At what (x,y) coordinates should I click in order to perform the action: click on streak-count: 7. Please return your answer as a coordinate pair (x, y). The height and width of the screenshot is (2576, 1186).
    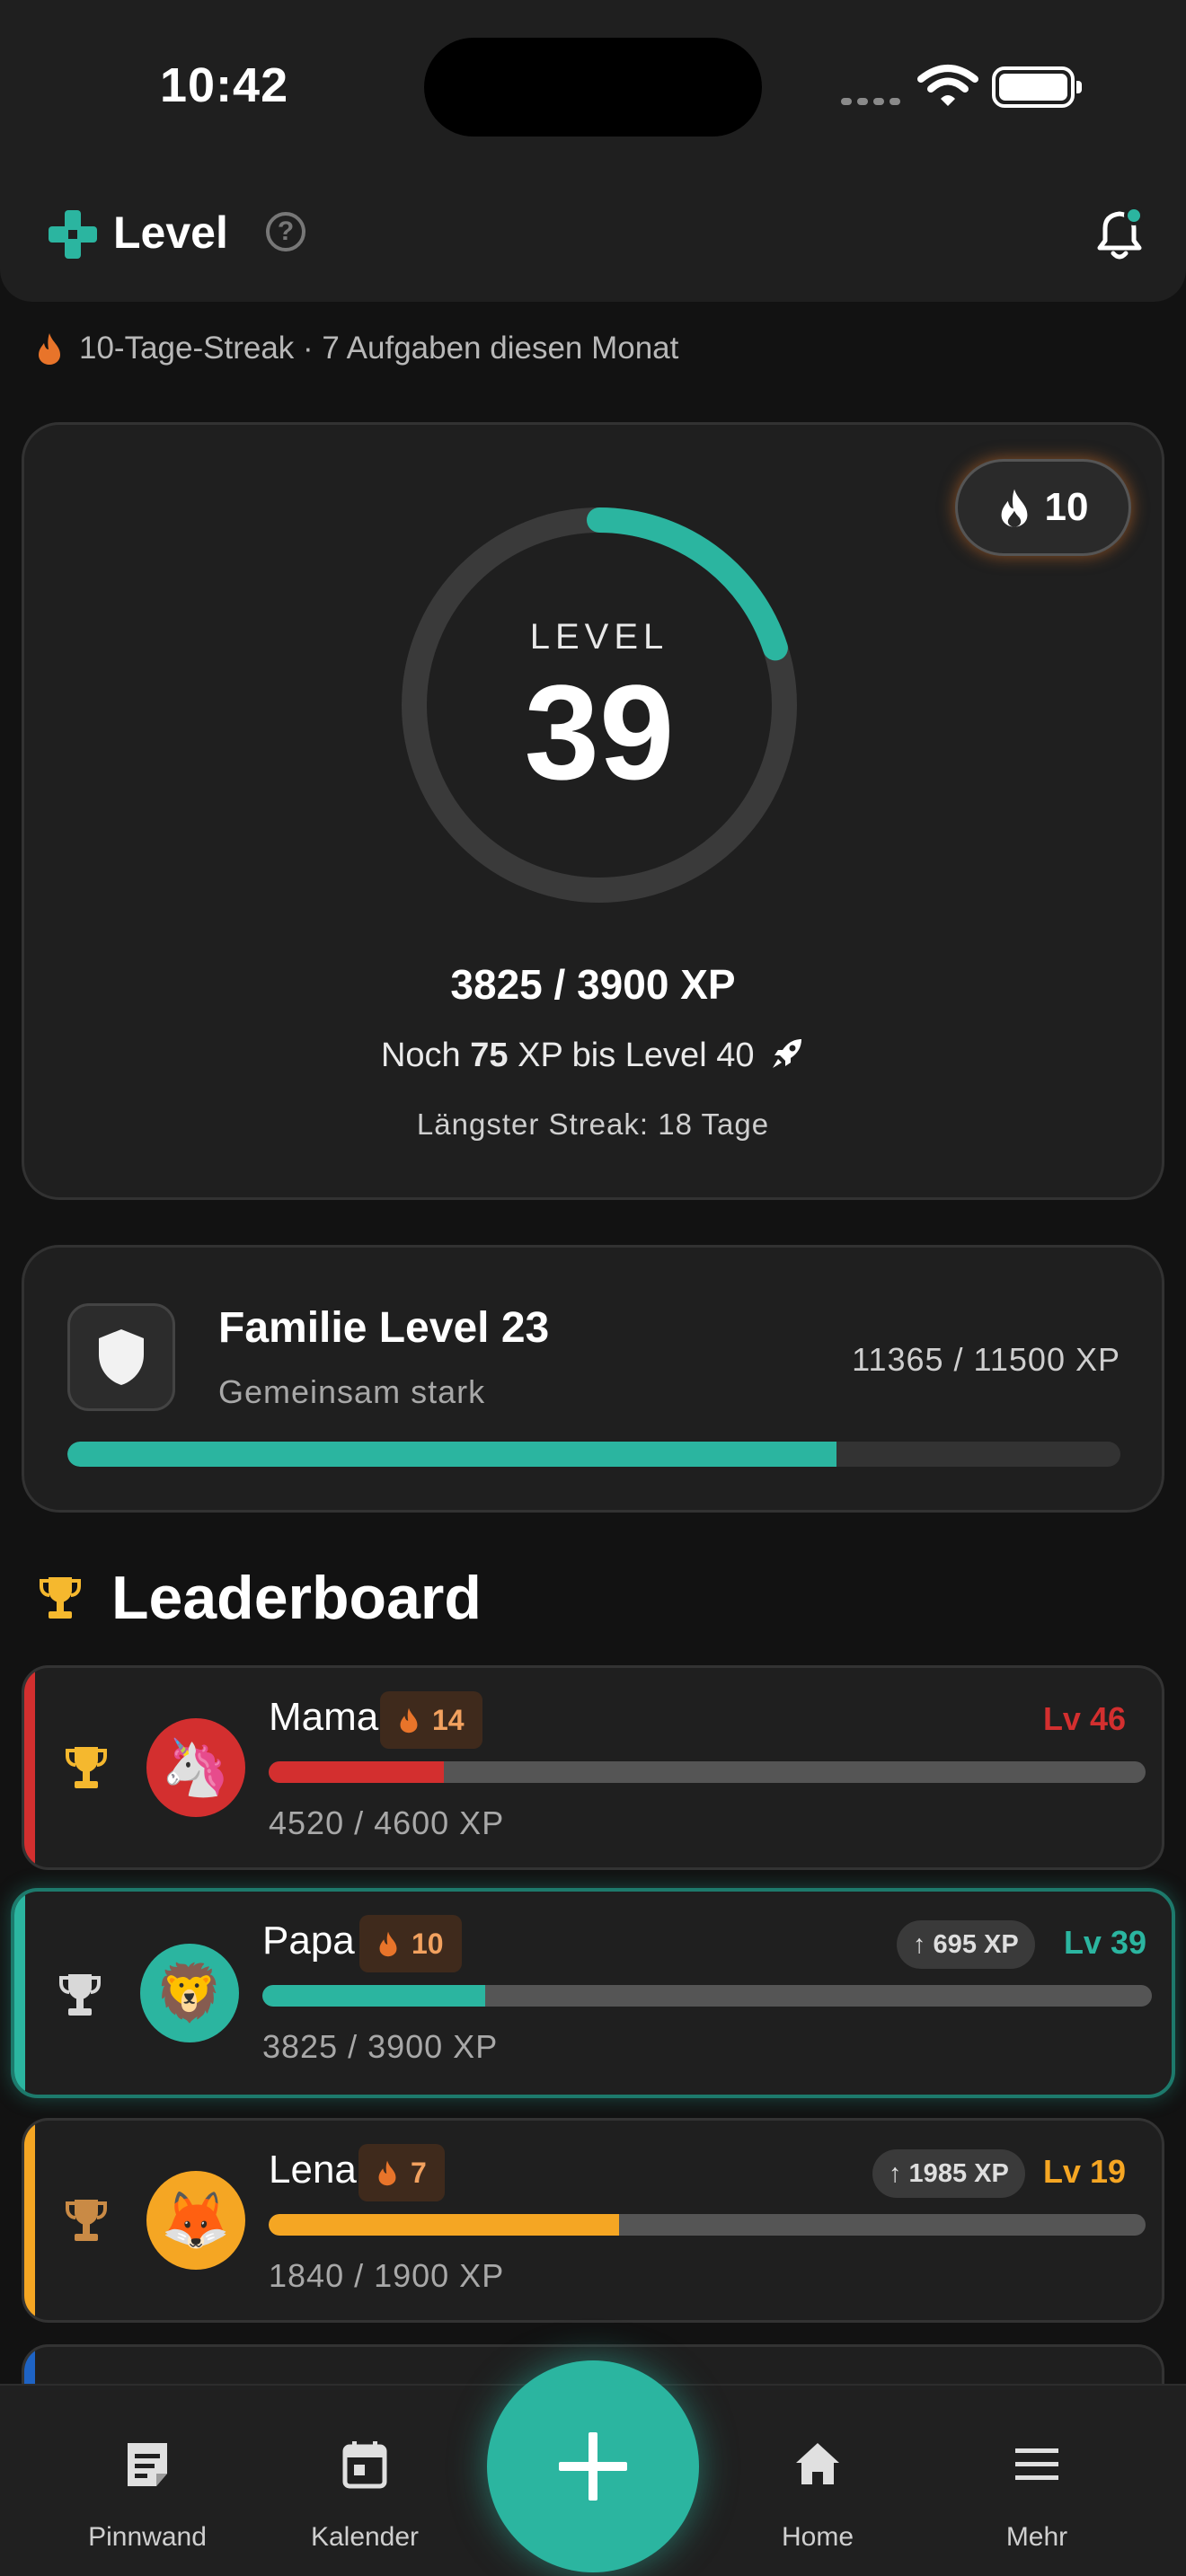
    Looking at the image, I should click on (419, 2172).